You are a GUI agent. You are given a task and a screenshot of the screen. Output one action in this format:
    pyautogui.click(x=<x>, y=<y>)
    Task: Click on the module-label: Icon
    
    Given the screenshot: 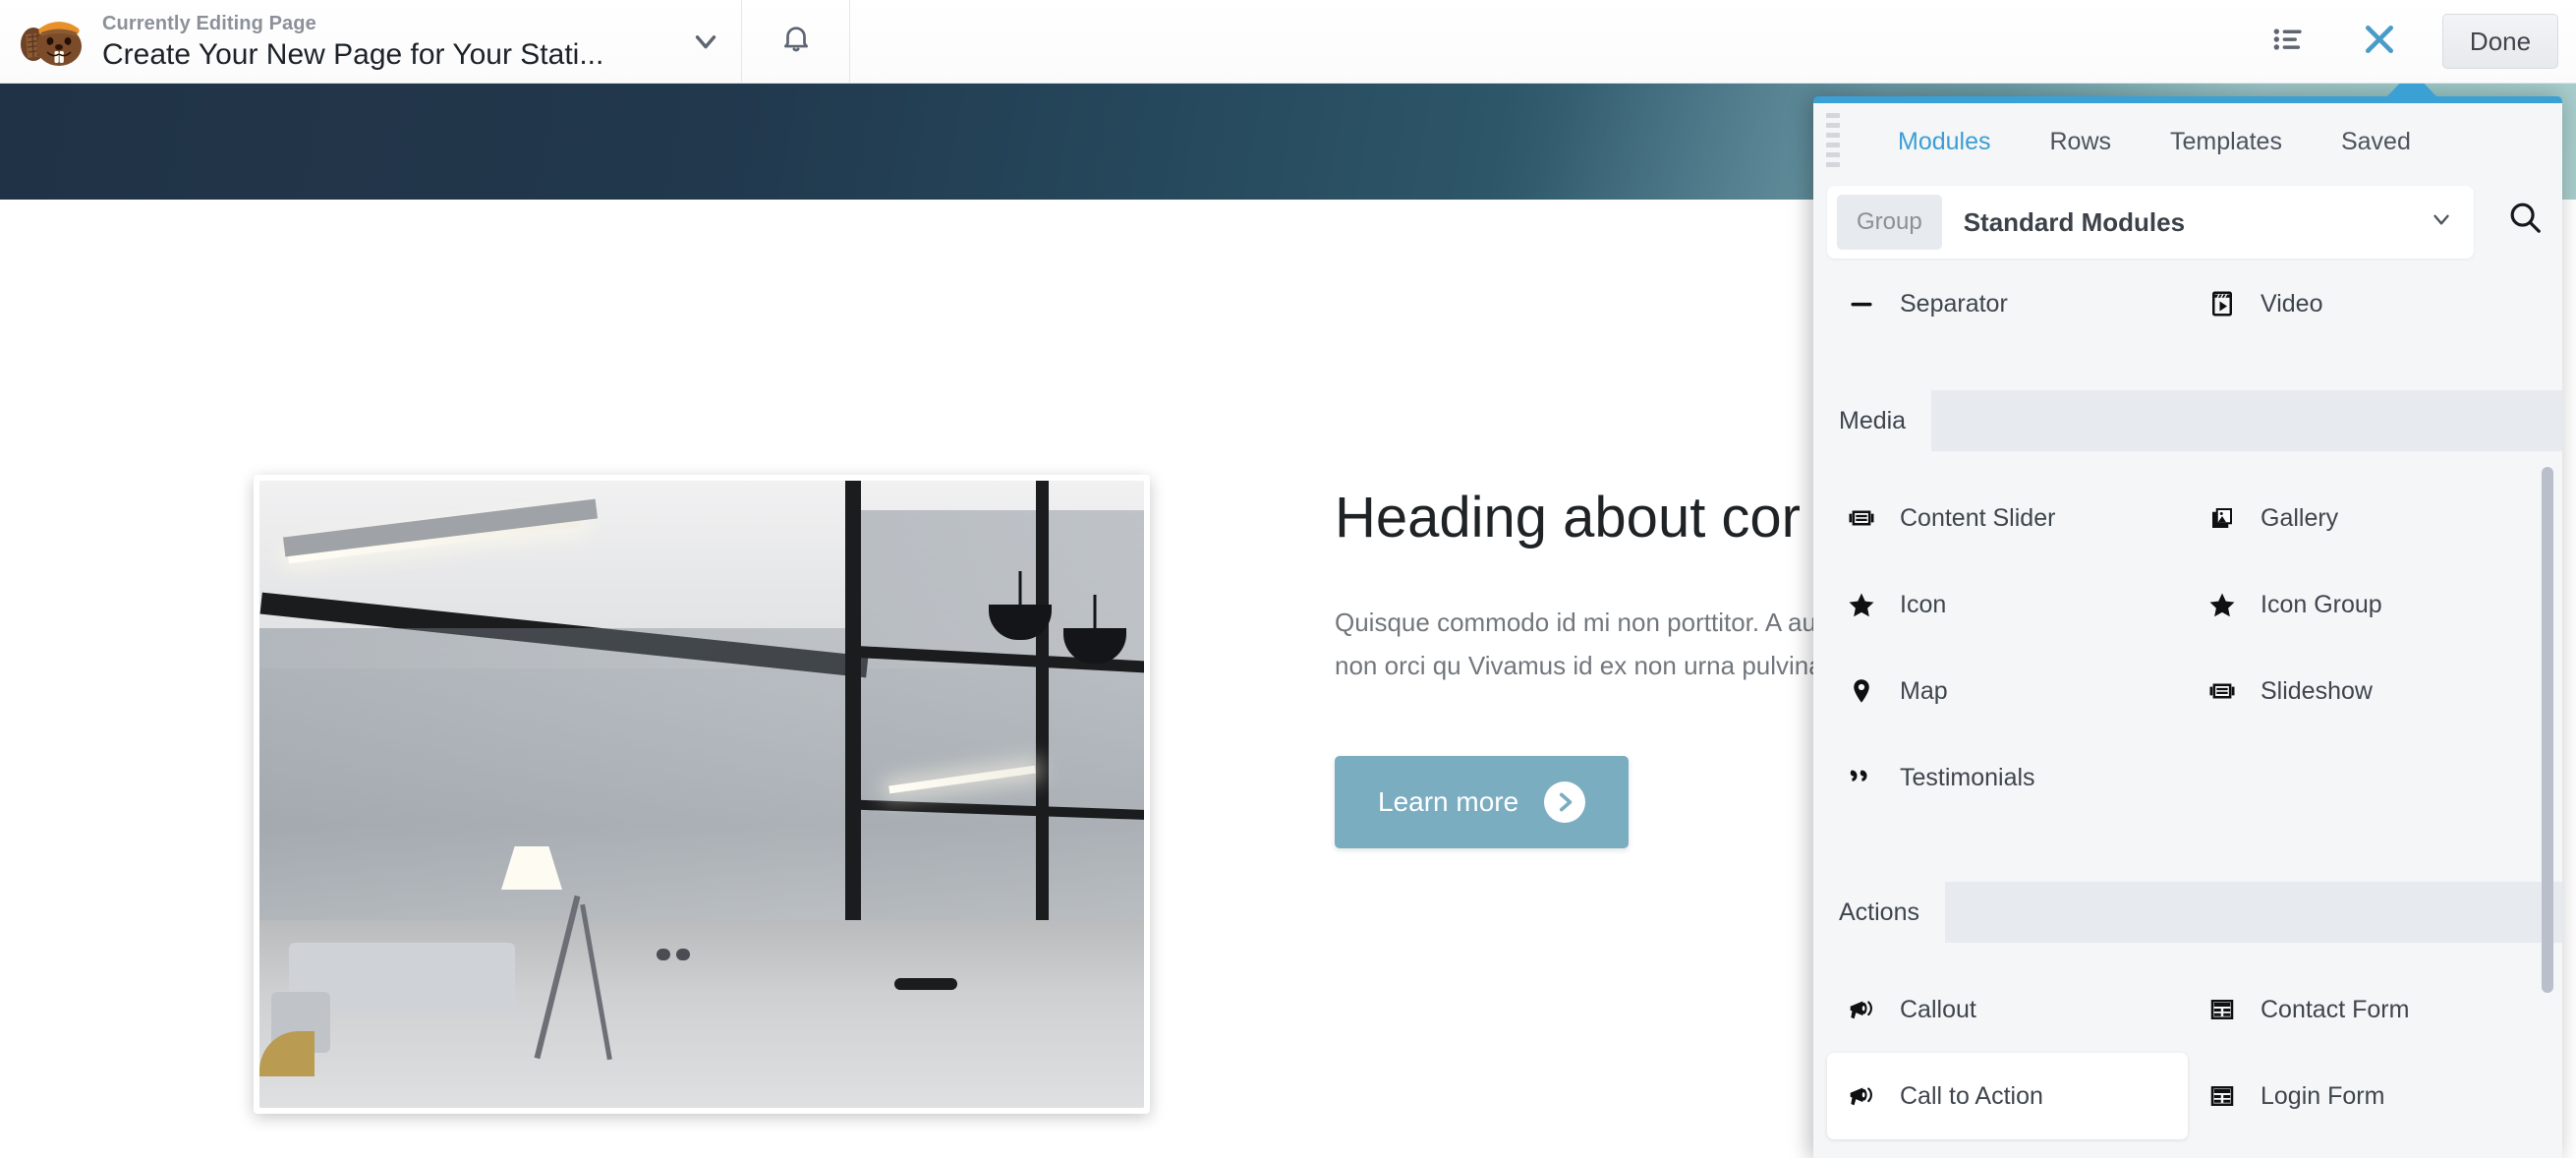 What is the action you would take?
    pyautogui.click(x=1923, y=604)
    